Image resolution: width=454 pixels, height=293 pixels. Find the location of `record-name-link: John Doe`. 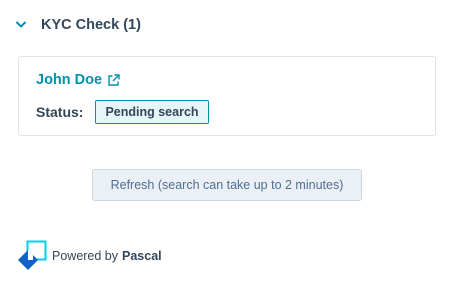

record-name-link: John Doe is located at coordinates (69, 80).